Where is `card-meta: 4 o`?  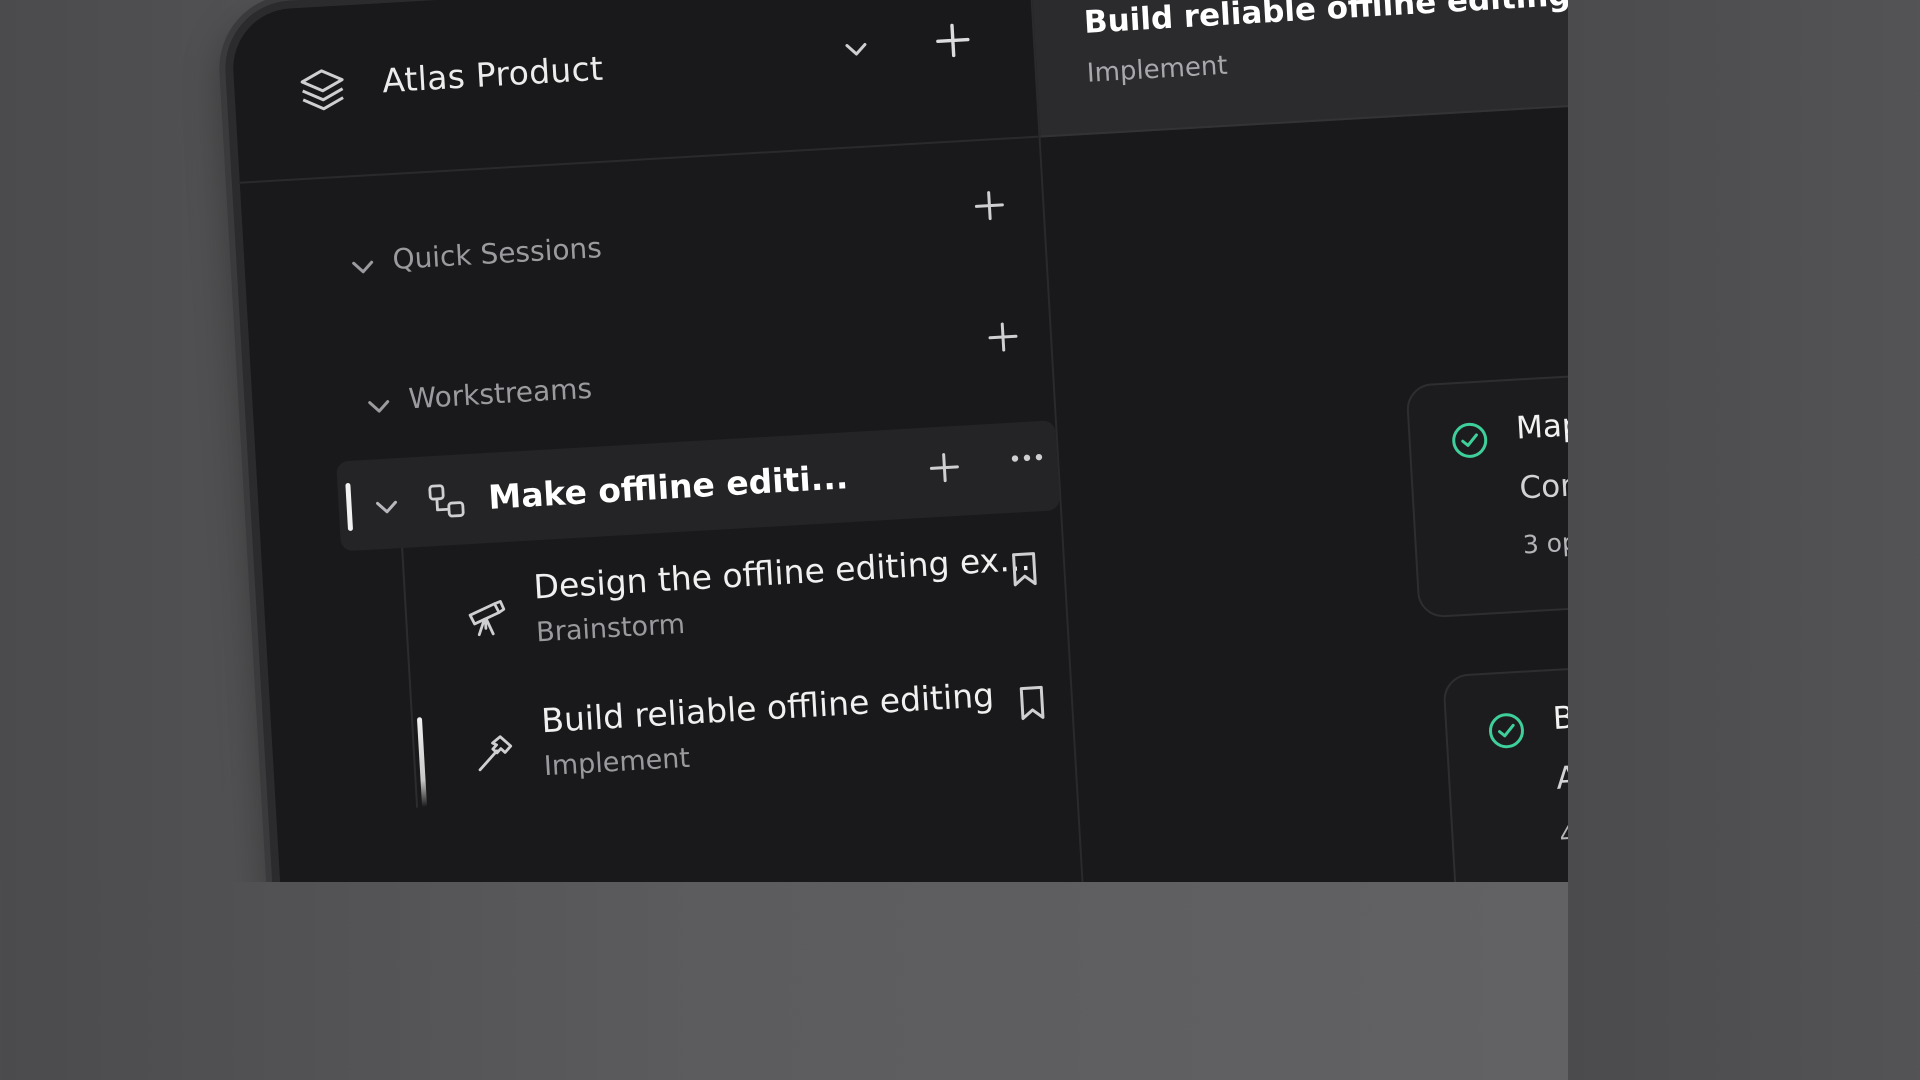
card-meta: 4 o is located at coordinates (1563, 834).